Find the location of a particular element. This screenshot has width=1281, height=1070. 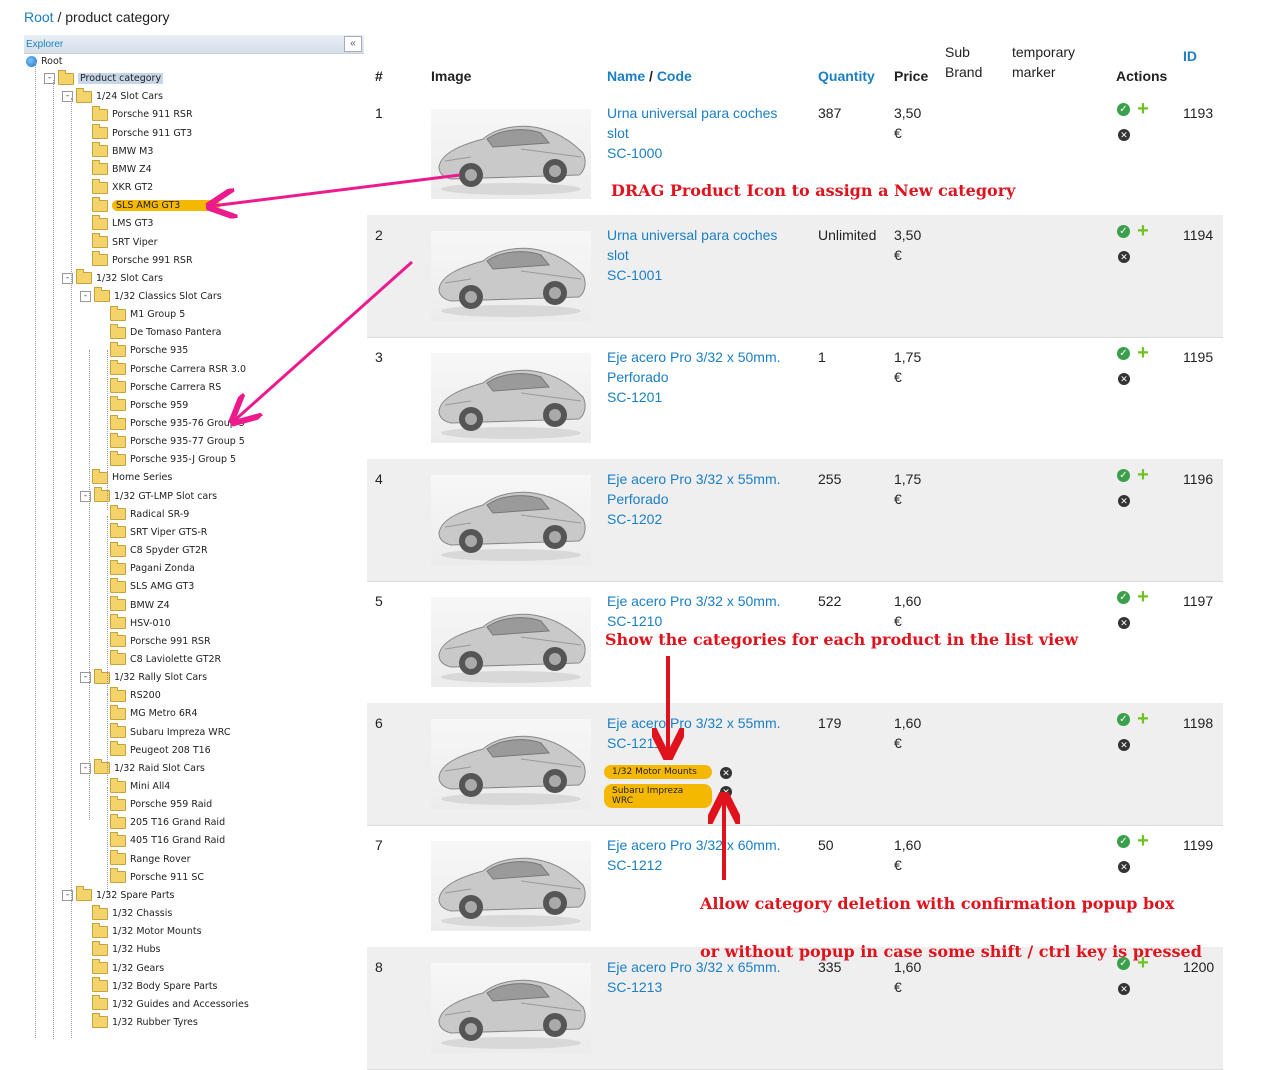

tree-node: MG Metro 6R4 is located at coordinates (154, 713).